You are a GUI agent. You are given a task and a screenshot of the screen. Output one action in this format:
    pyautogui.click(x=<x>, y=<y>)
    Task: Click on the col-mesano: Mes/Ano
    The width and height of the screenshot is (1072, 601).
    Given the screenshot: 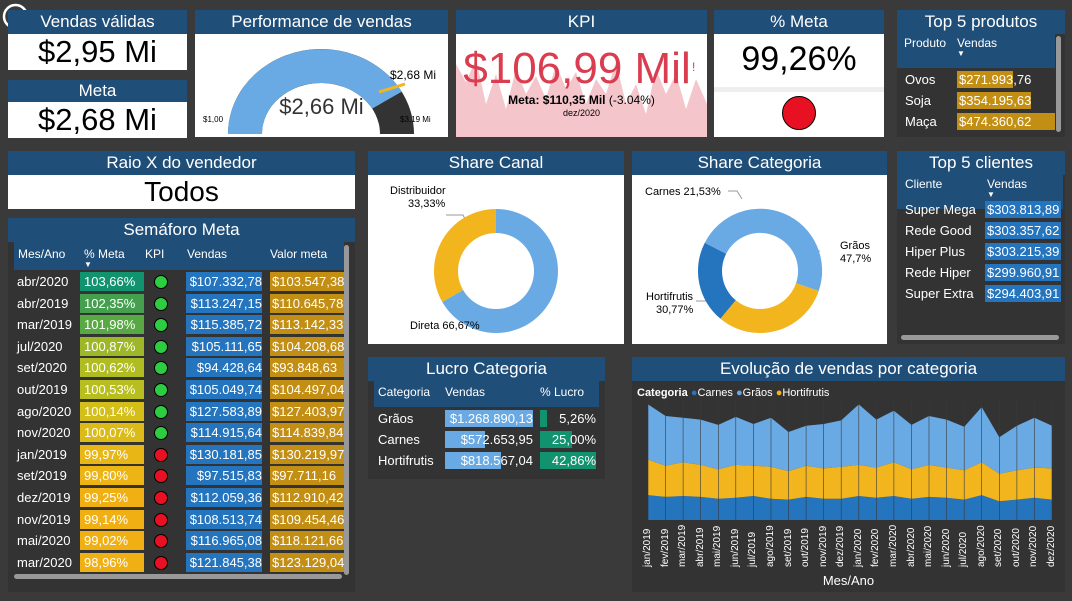 What is the action you would take?
    pyautogui.click(x=41, y=254)
    